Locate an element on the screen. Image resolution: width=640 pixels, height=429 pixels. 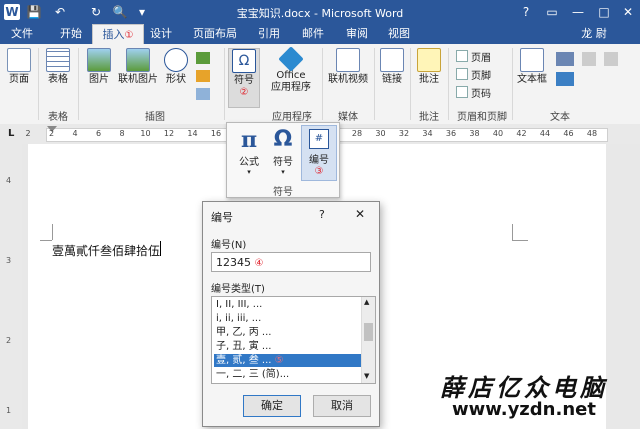
ruler-mark: 14 is located at coordinates (192, 133).